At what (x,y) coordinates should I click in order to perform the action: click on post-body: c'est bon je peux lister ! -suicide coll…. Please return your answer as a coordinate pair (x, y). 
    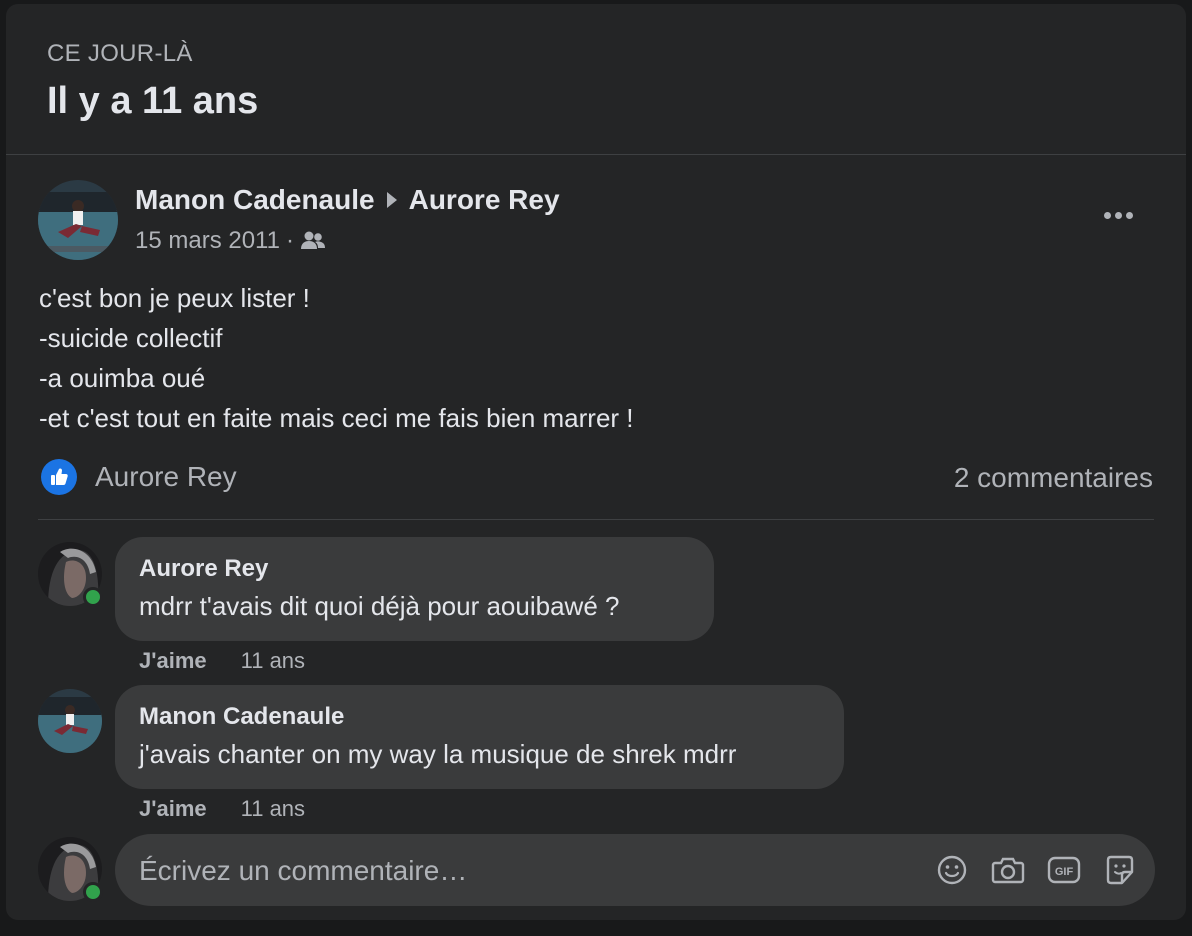
    Looking at the image, I should click on (336, 358).